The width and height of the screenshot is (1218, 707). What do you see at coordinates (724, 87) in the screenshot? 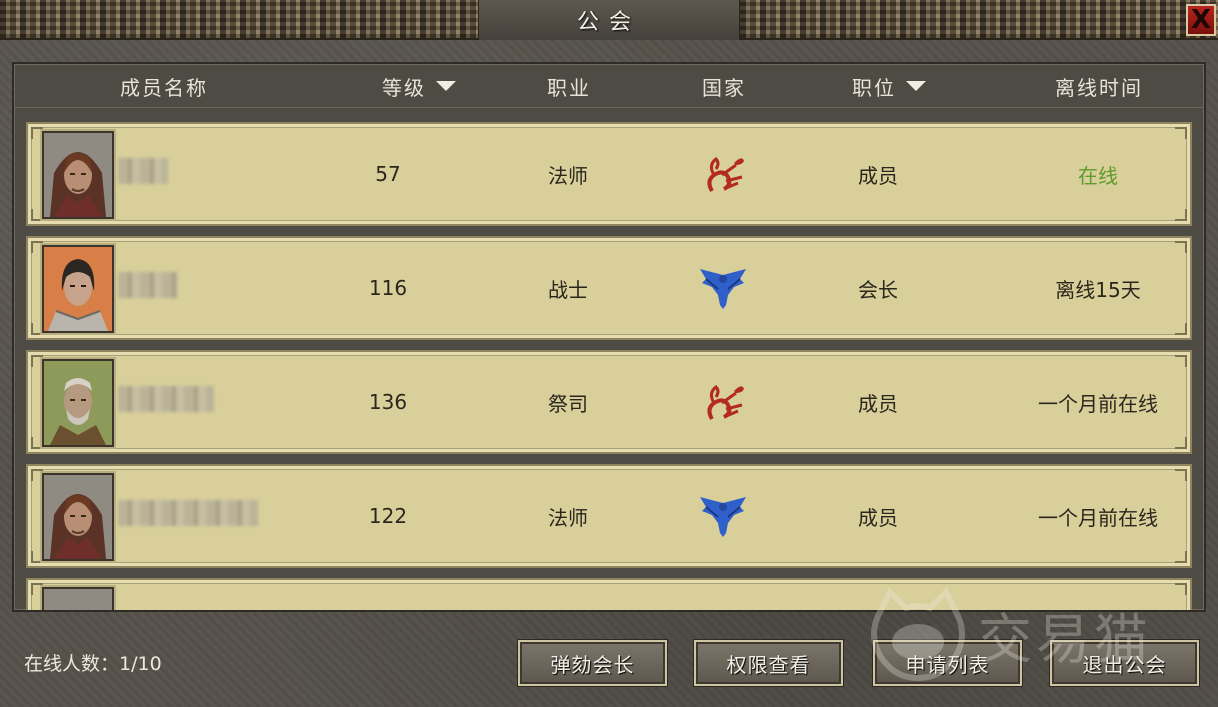
I see `column-header-nation: 国家` at bounding box center [724, 87].